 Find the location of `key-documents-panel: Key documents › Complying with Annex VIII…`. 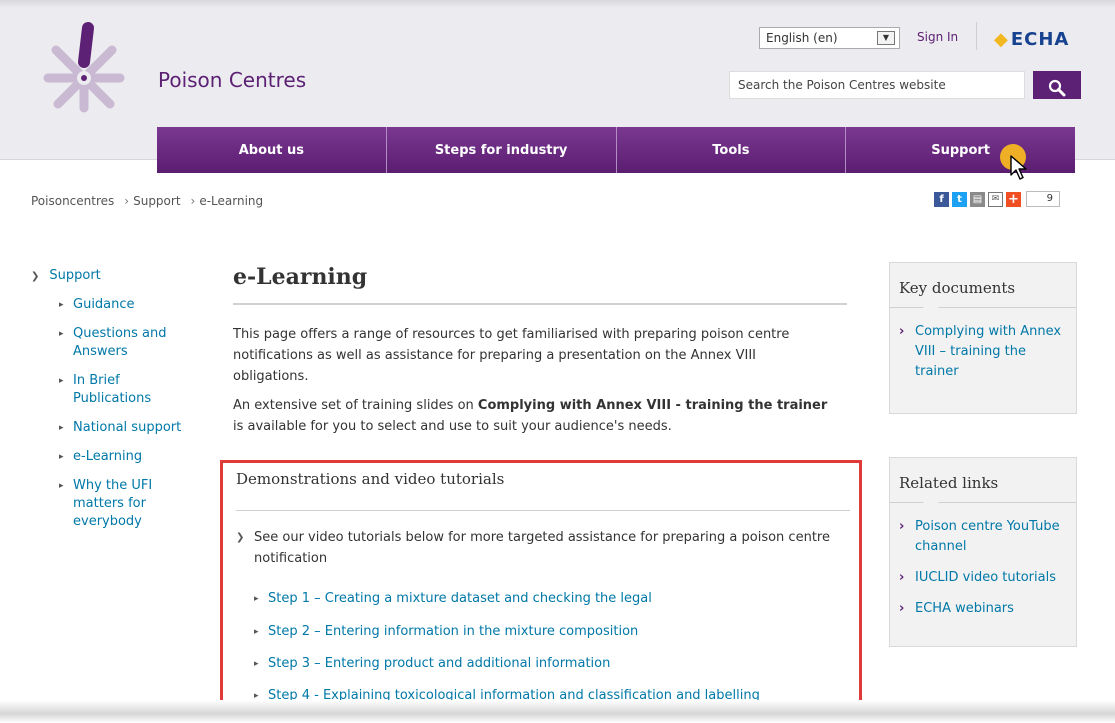

key-documents-panel: Key documents › Complying with Annex VIII… is located at coordinates (983, 338).